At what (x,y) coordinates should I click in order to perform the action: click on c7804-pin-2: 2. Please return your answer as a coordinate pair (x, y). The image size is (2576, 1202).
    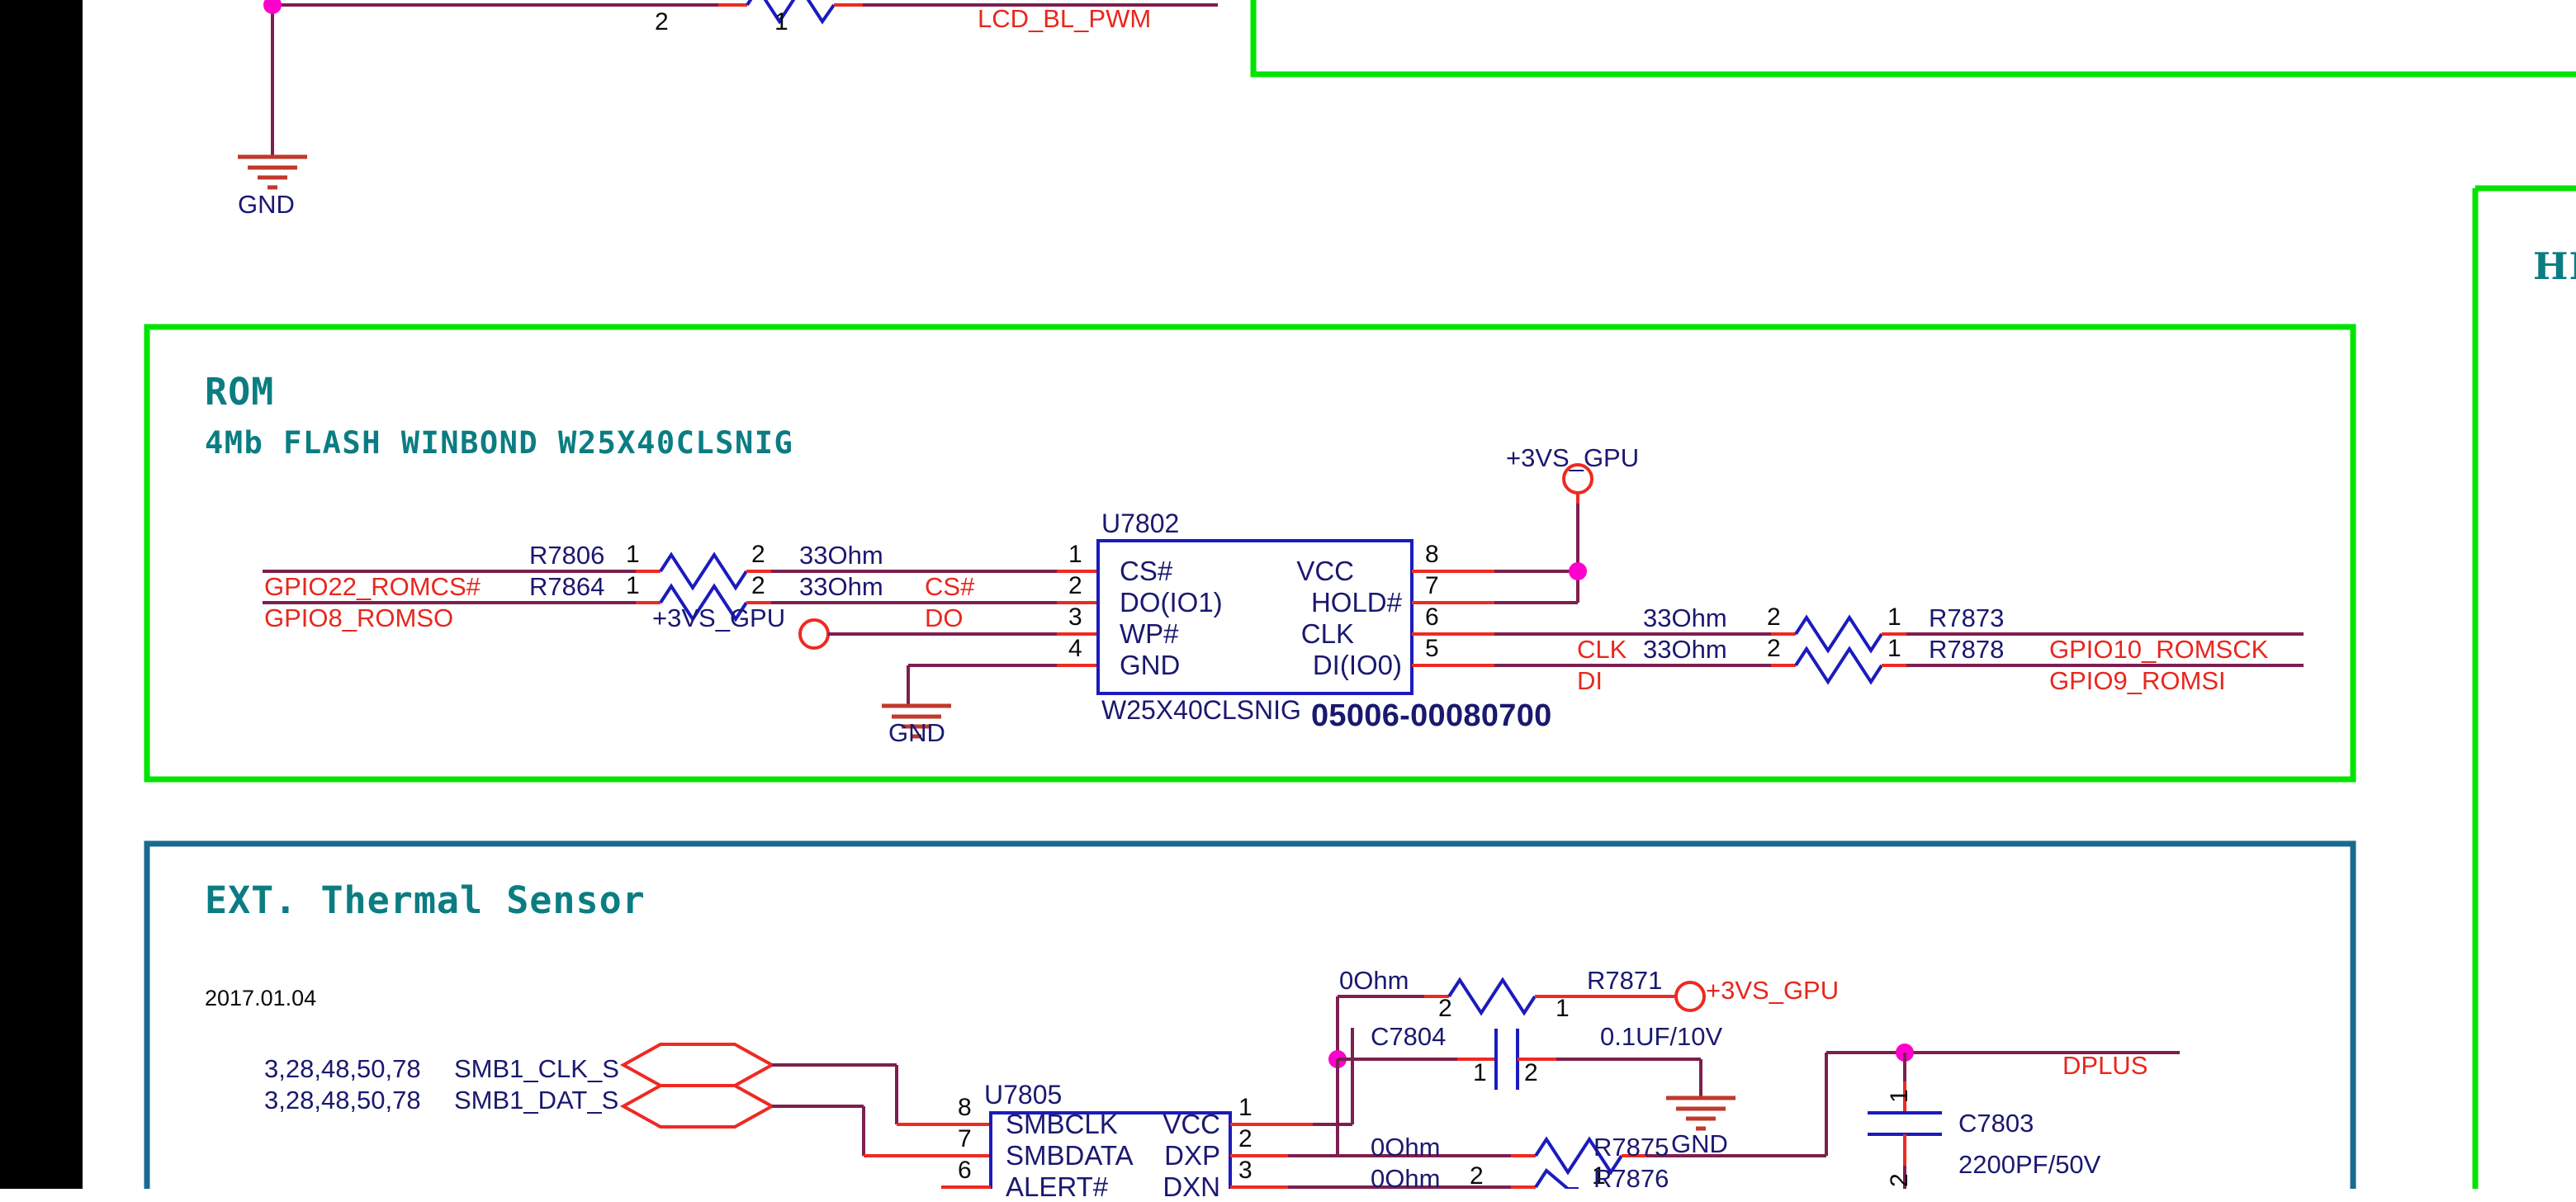
    Looking at the image, I should click on (1531, 1072).